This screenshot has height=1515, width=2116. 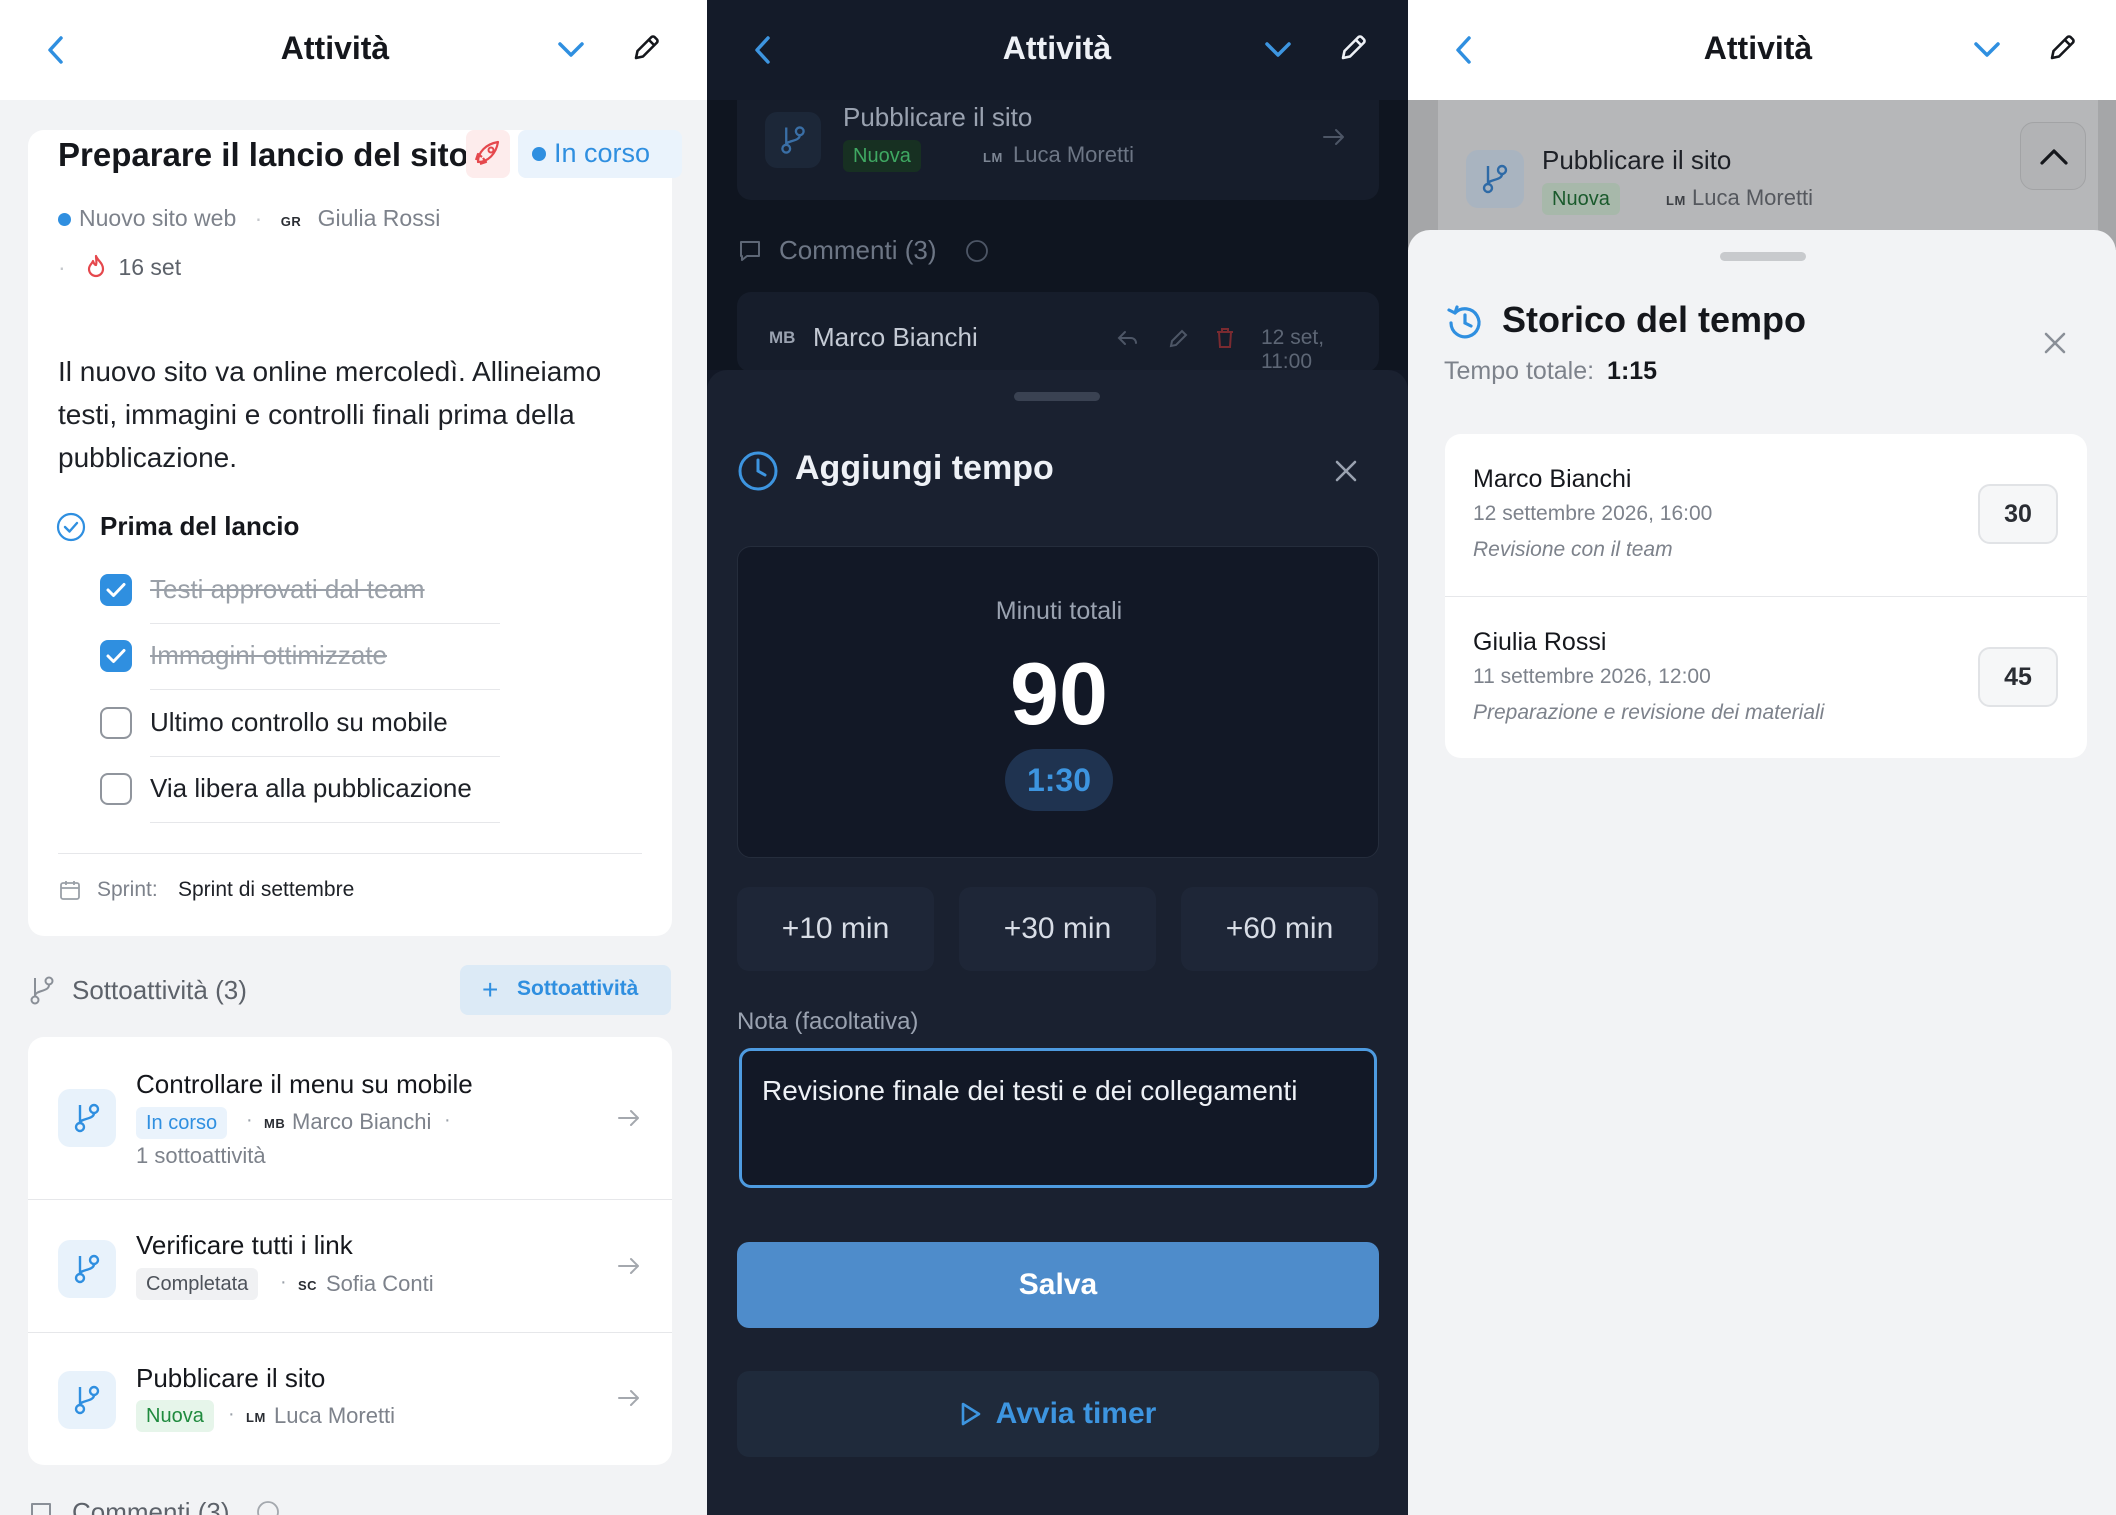 I want to click on history-icon, so click(x=1465, y=323).